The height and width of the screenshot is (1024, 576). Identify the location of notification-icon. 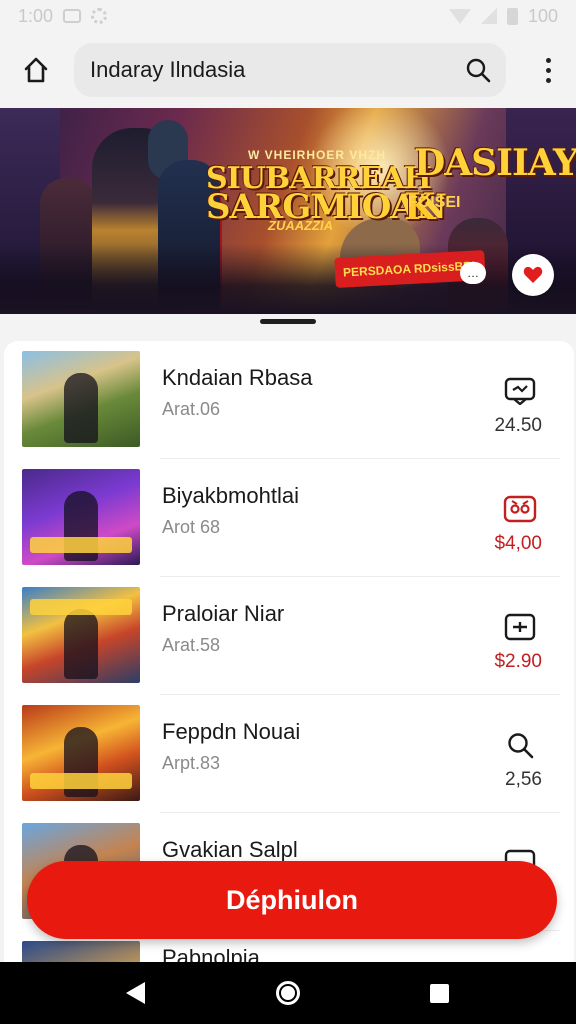
(72, 16).